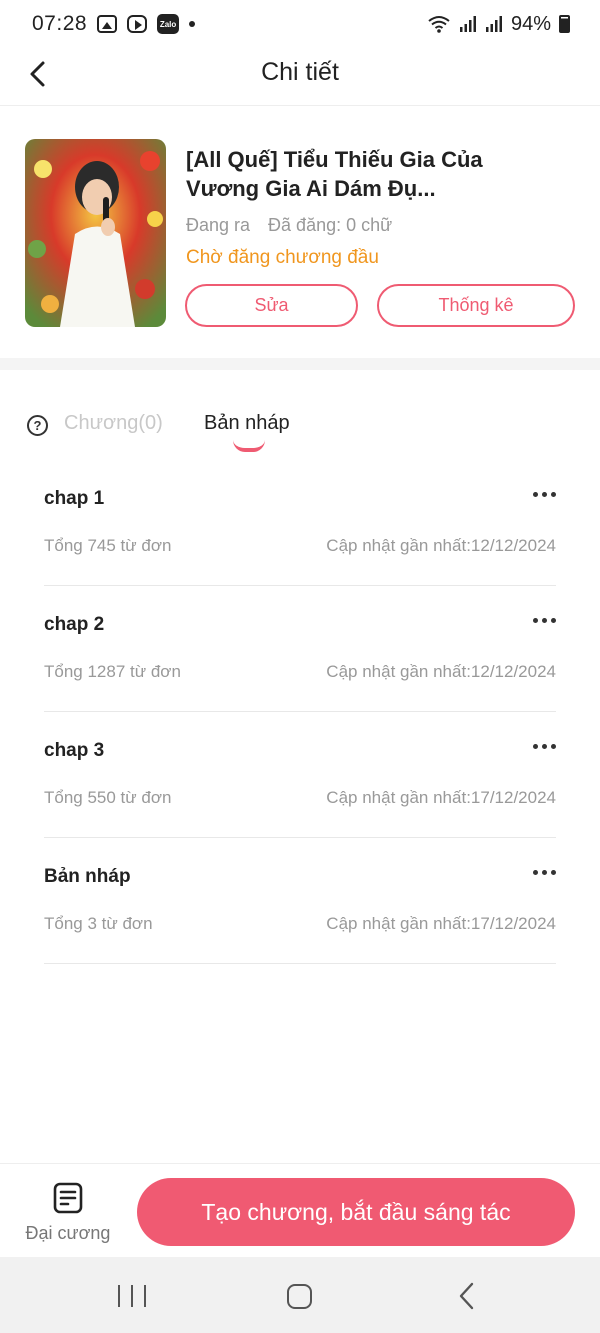 The height and width of the screenshot is (1333, 600). What do you see at coordinates (108, 545) in the screenshot?
I see `draft-word-count: Tổng 745 từ đơn` at bounding box center [108, 545].